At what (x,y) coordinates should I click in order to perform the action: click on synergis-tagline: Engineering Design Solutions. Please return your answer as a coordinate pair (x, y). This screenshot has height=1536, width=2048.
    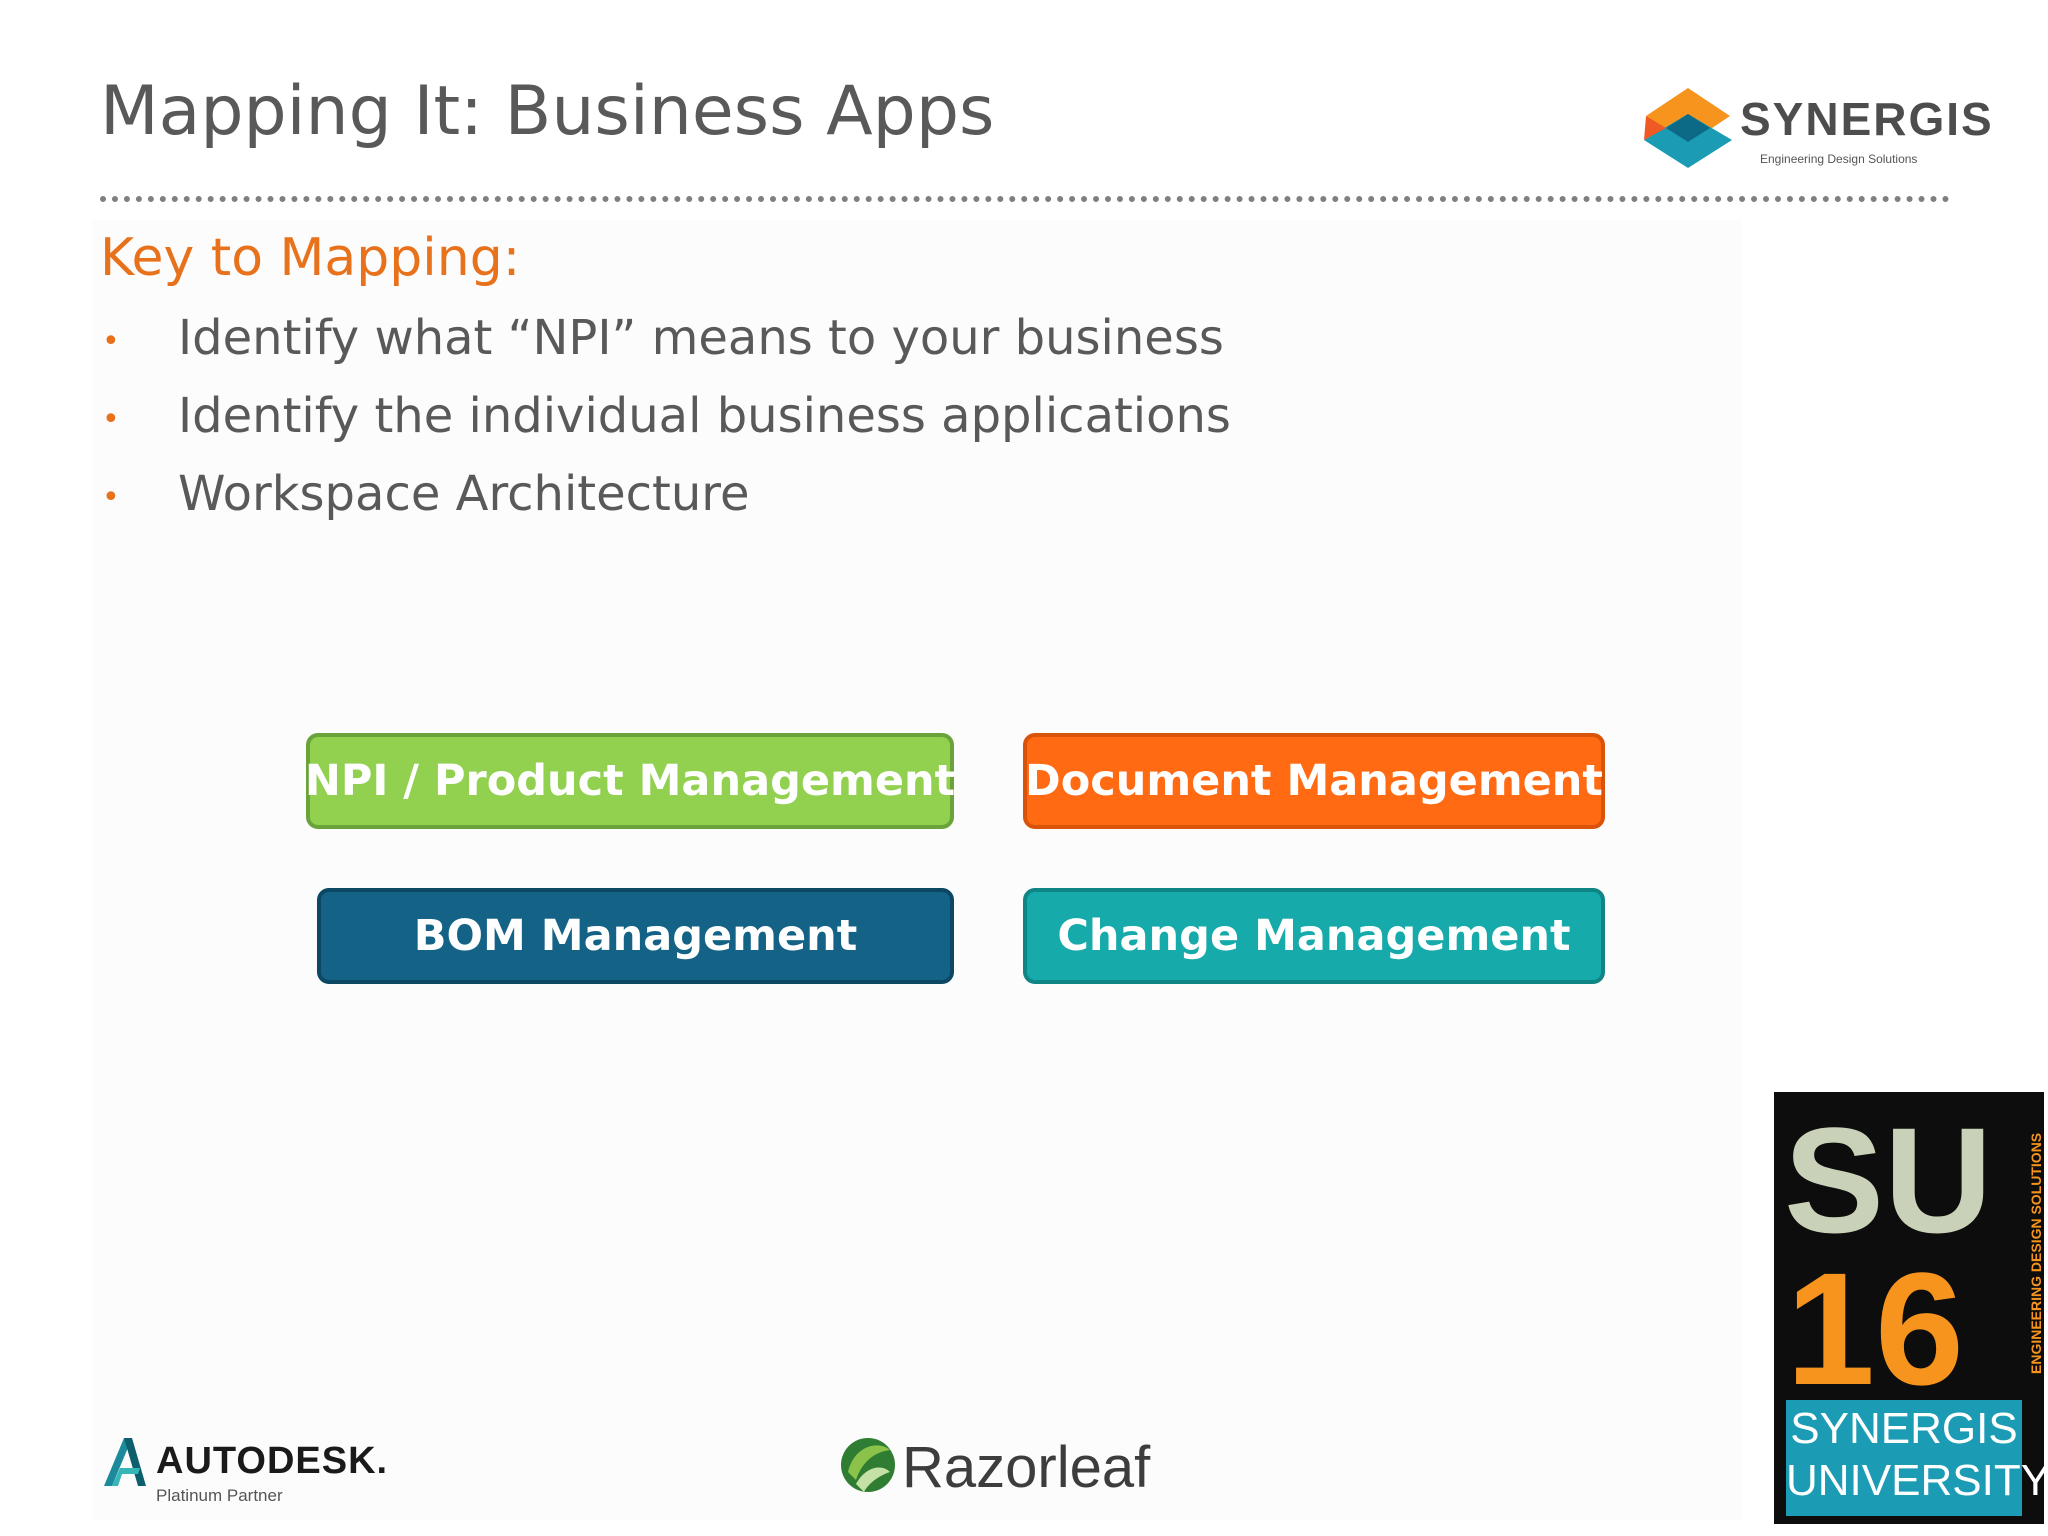
    Looking at the image, I should click on (1839, 159).